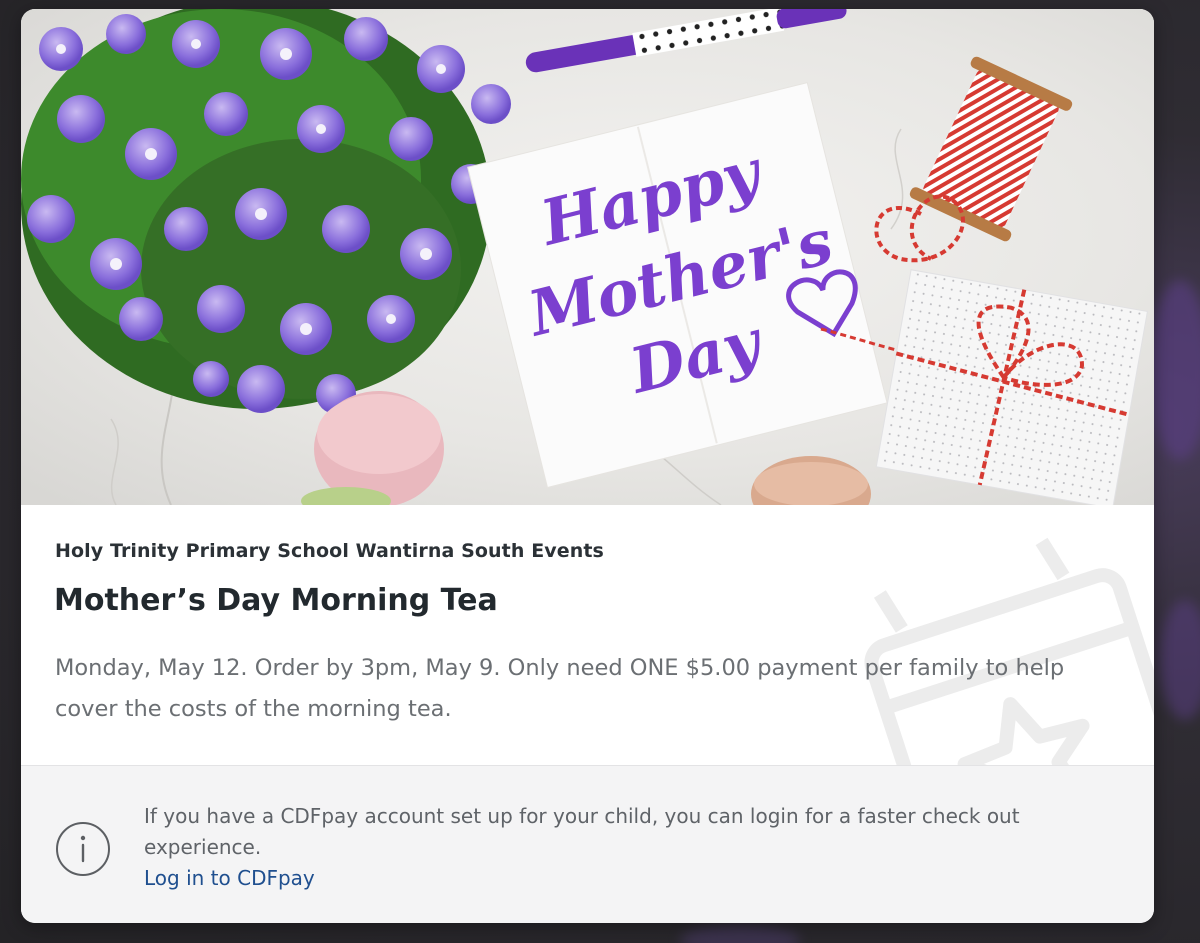 The width and height of the screenshot is (1200, 943). I want to click on login-cdfpay-link: Log in to CDFpay, so click(229, 878).